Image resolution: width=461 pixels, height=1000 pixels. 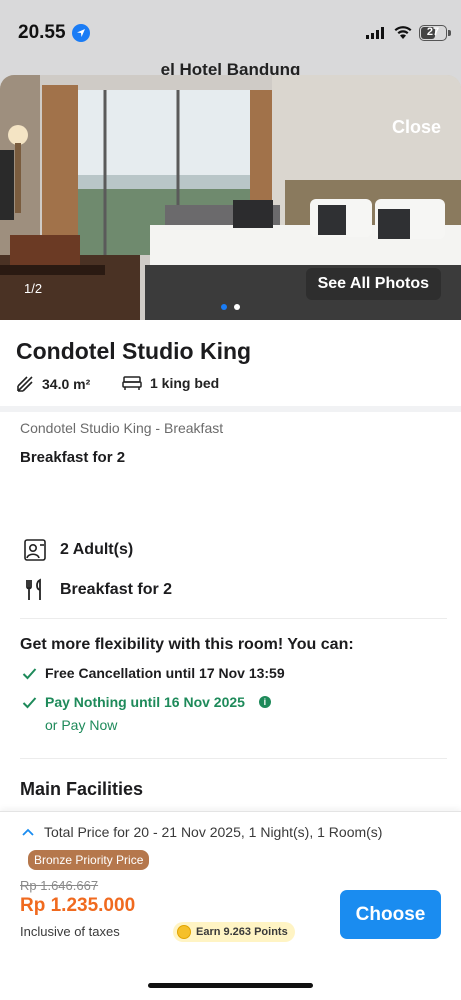 I want to click on room-bed-label: 1 king bed, so click(x=185, y=383).